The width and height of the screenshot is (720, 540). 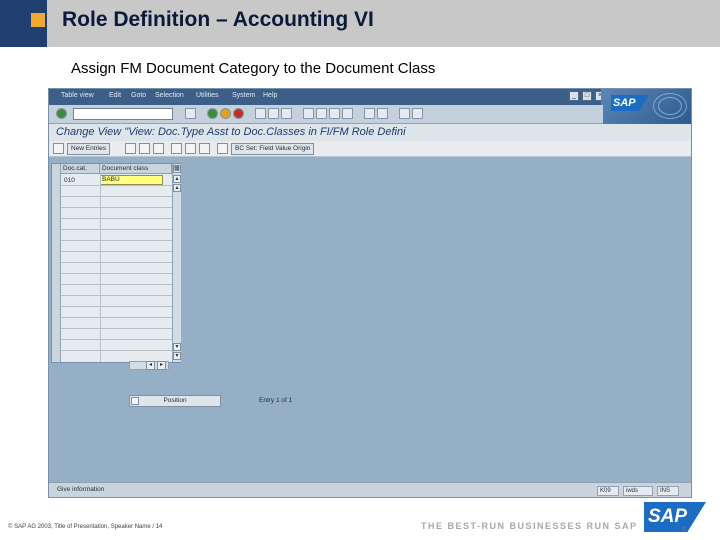 I want to click on sap-logo: SAP, so click(x=630, y=103).